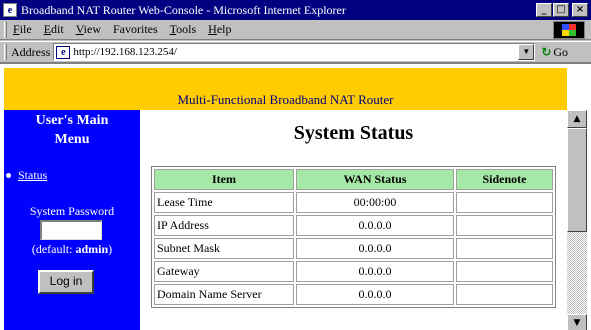 This screenshot has width=591, height=330. What do you see at coordinates (224, 225) in the screenshot?
I see `row-item: IP Address` at bounding box center [224, 225].